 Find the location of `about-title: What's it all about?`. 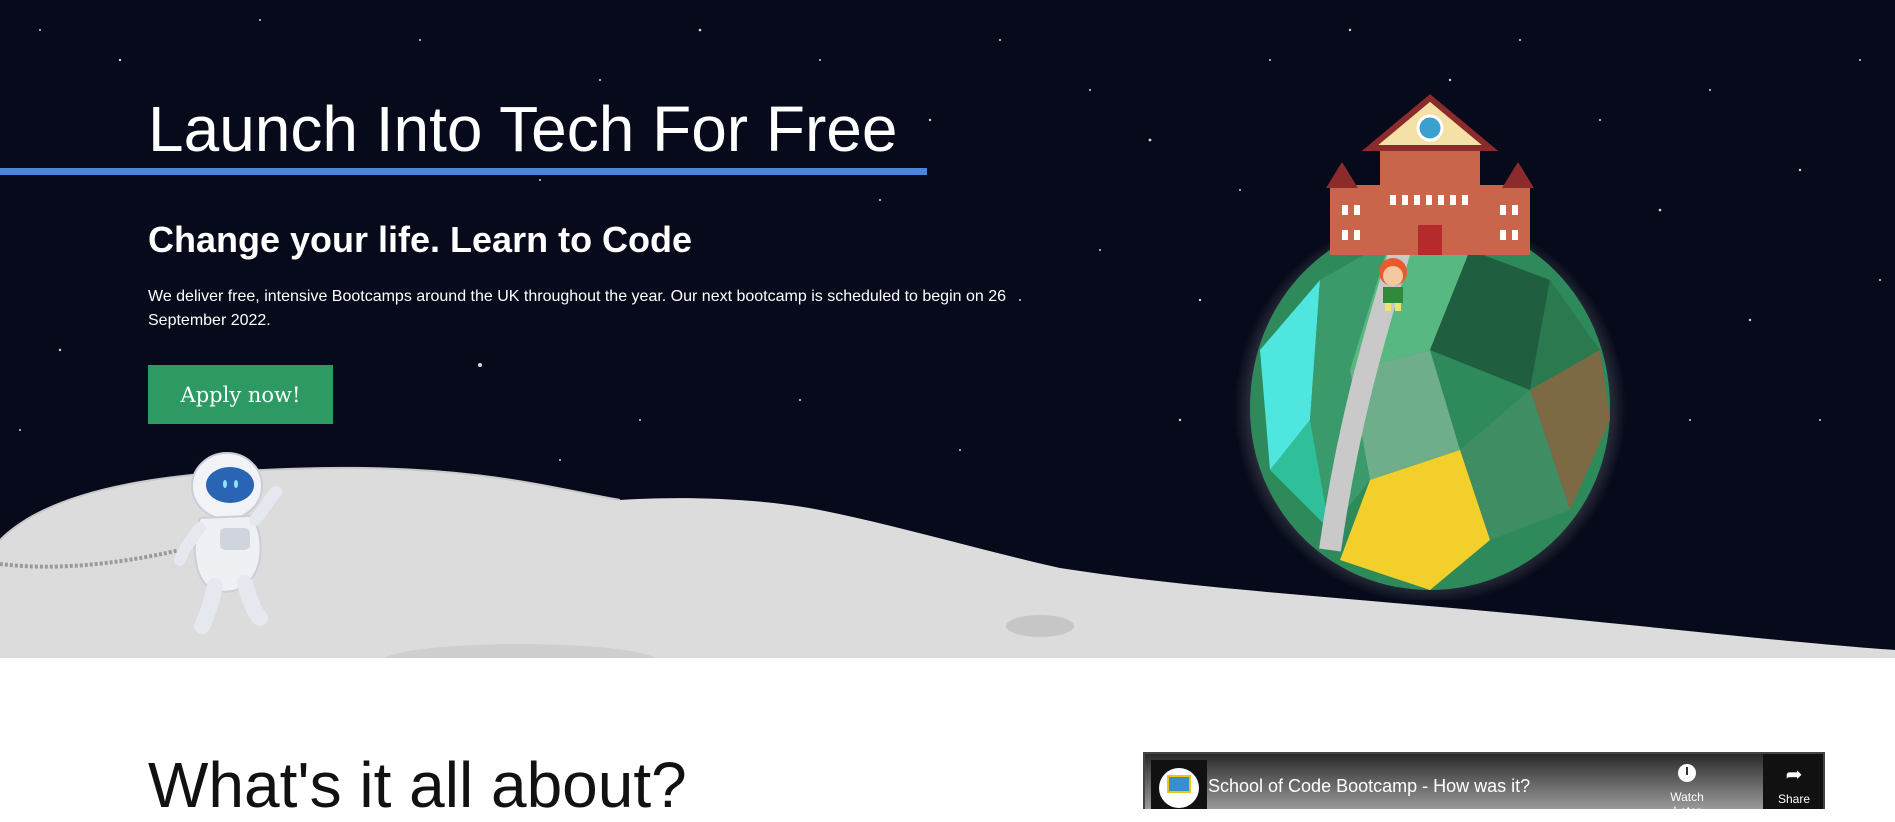

about-title: What's it all about? is located at coordinates (417, 785).